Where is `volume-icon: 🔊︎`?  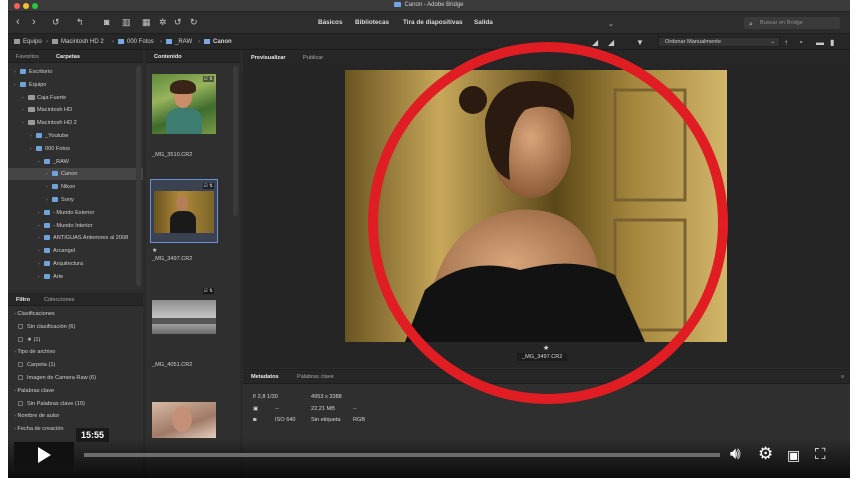
volume-icon: 🔊︎ is located at coordinates (735, 453).